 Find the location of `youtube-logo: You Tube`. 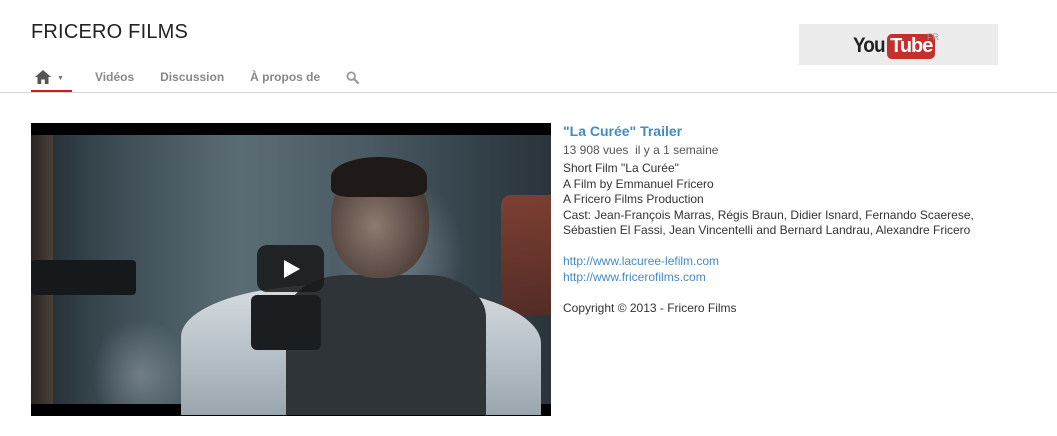

youtube-logo: You Tube is located at coordinates (894, 46).